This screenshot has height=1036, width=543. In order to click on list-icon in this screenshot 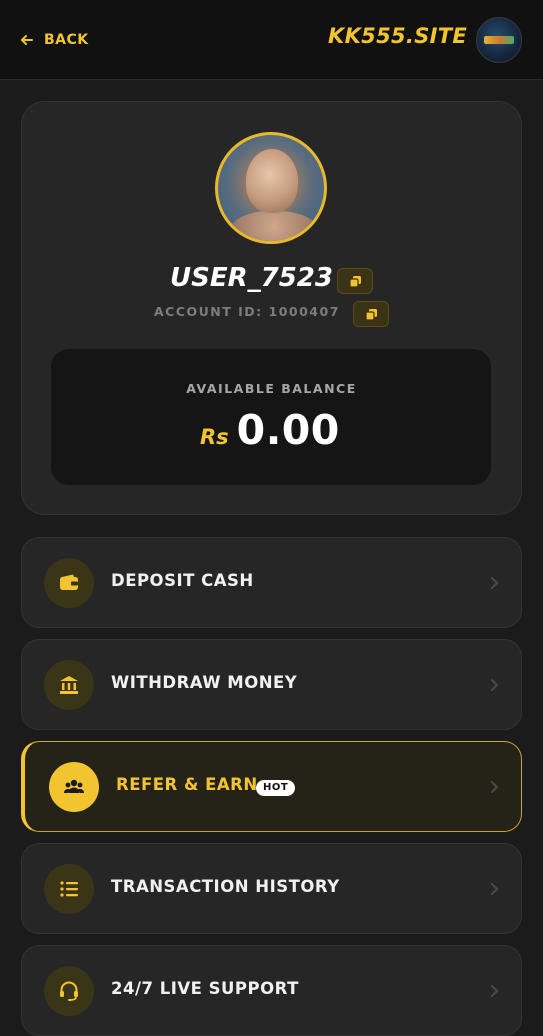, I will do `click(69, 889)`.